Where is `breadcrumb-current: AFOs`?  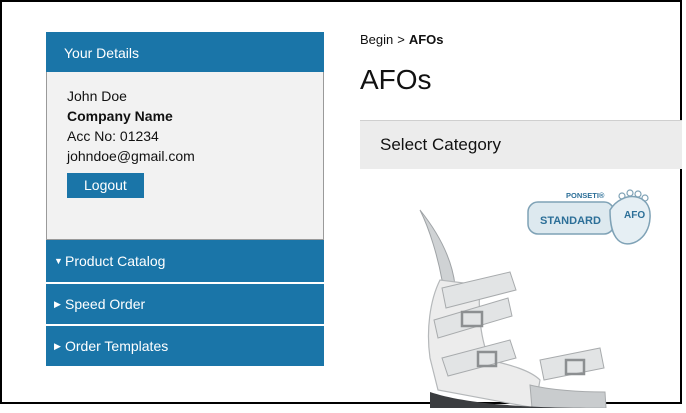 breadcrumb-current: AFOs is located at coordinates (426, 39).